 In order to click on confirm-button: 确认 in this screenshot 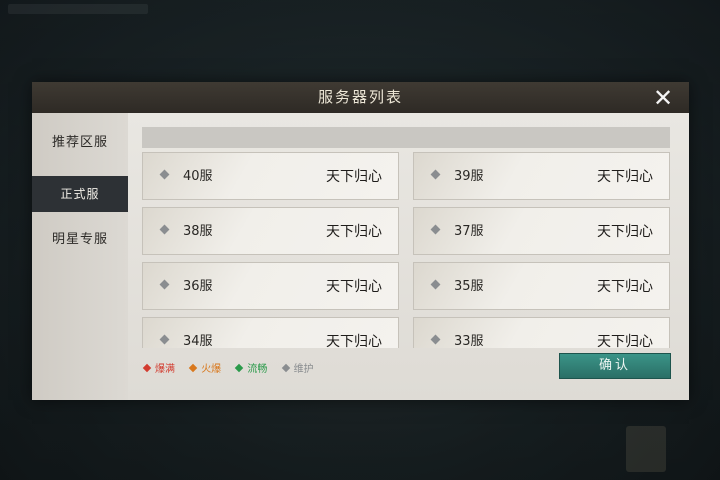, I will do `click(615, 366)`.